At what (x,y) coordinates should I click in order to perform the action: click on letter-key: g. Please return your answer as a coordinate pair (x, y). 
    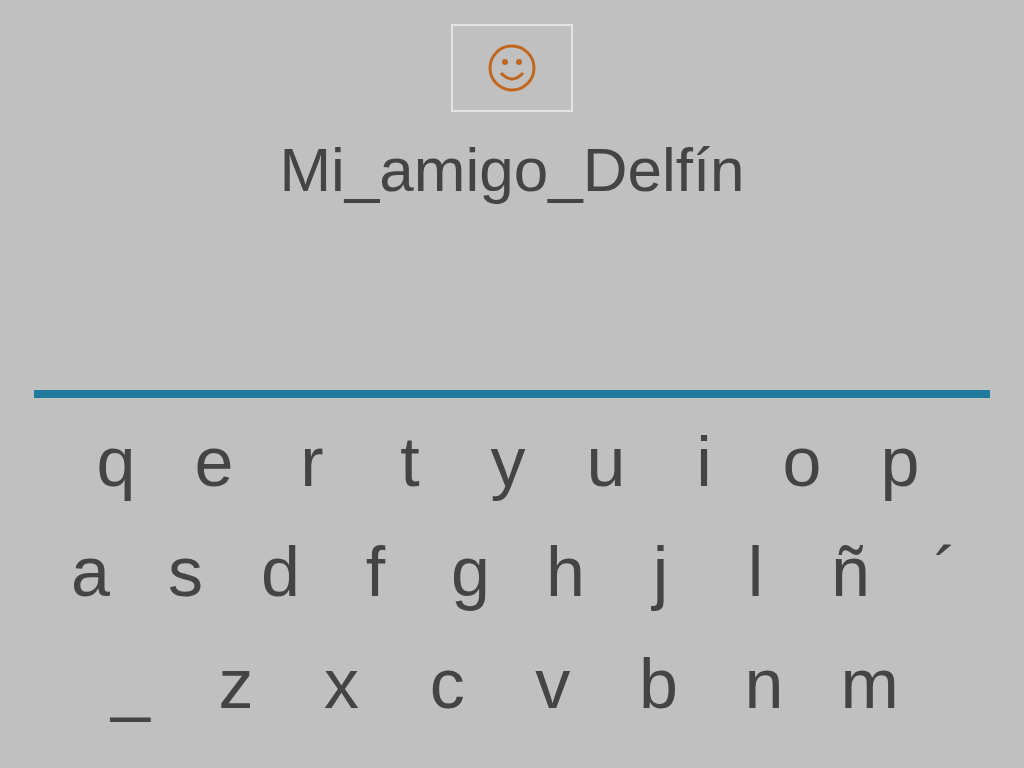
    Looking at the image, I should click on (470, 572).